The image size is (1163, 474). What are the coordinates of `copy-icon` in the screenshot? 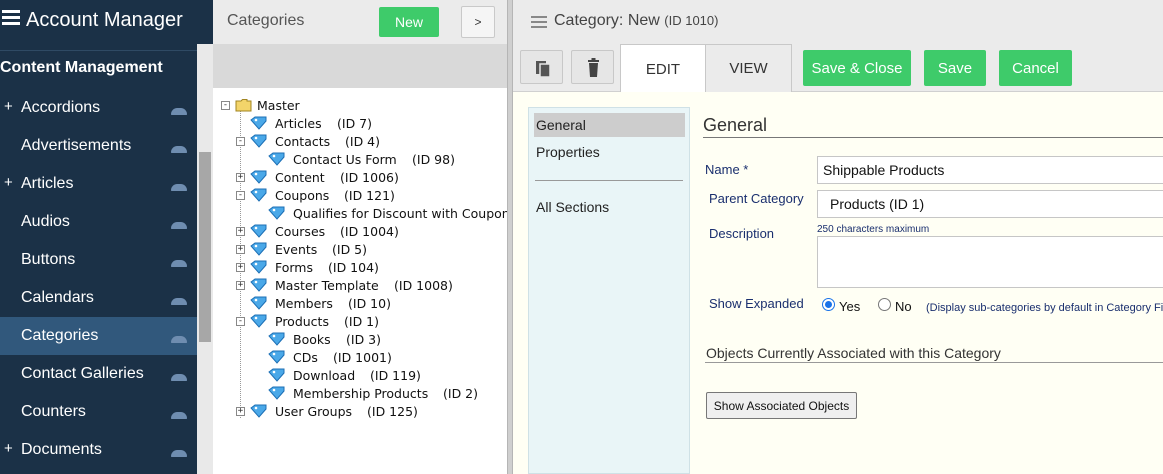 It's located at (543, 69).